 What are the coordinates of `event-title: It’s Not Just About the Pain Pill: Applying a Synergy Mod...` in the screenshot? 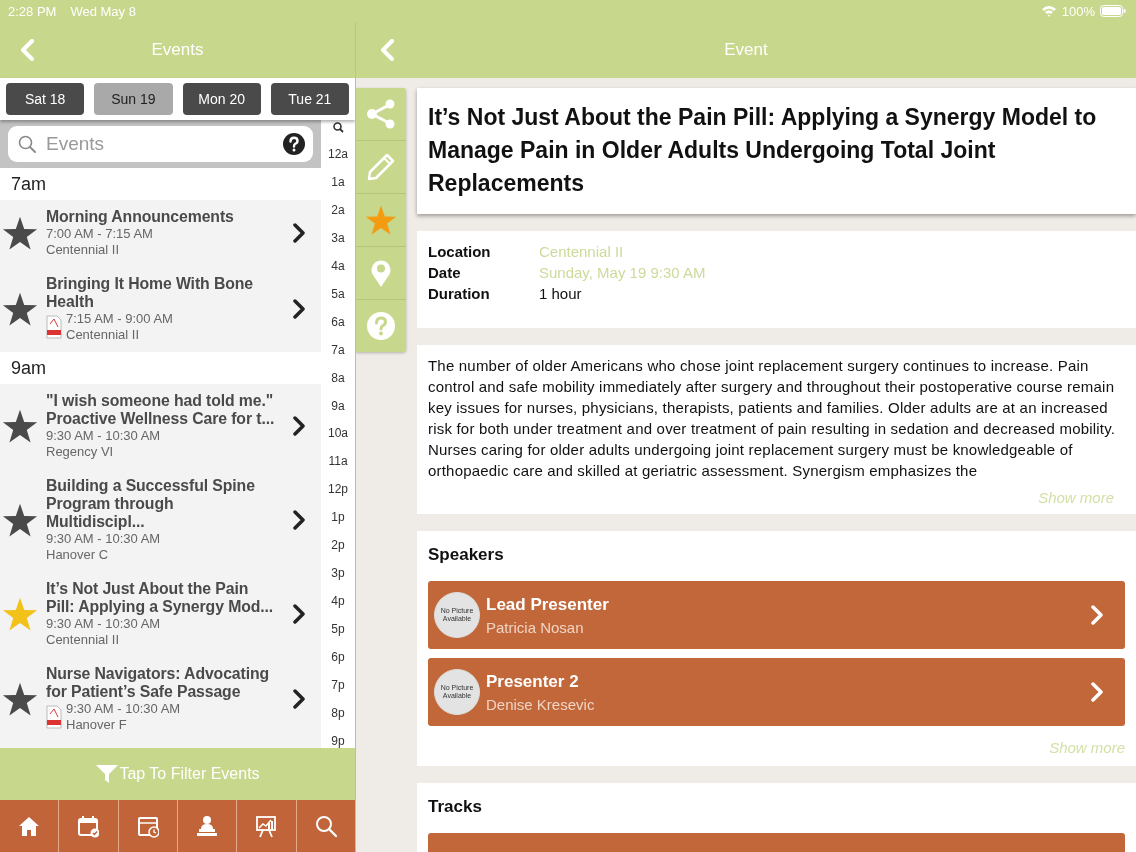 It's located at (160, 598).